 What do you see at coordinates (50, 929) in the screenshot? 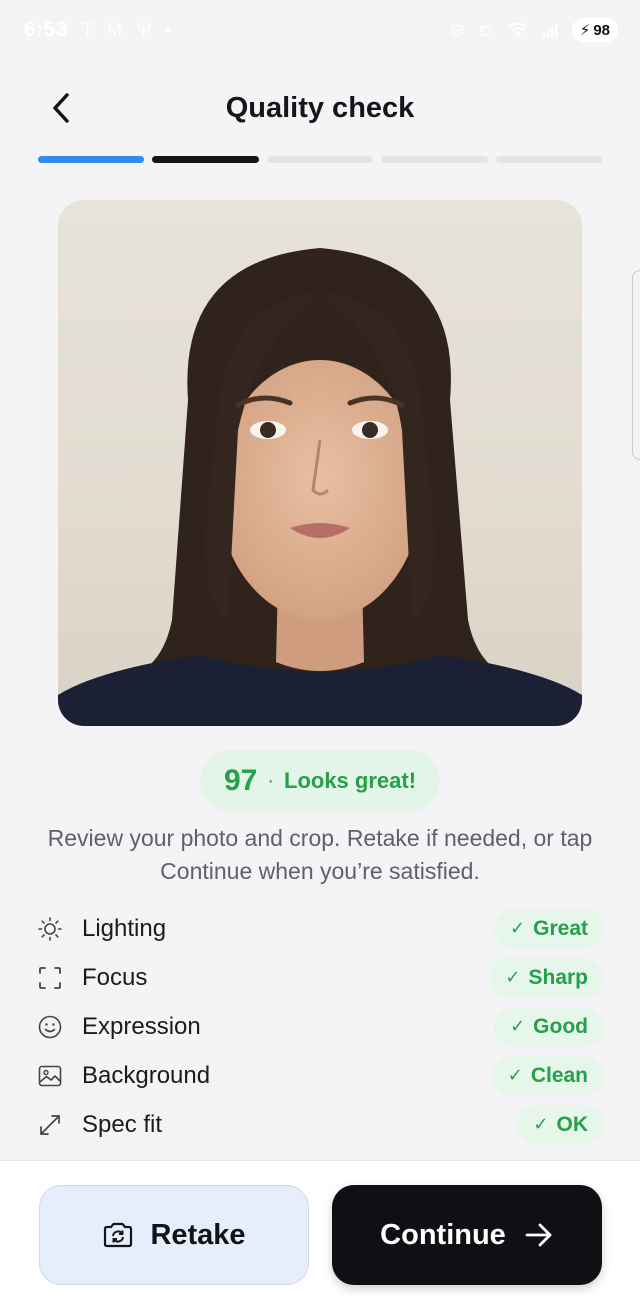
I see `sun-icon` at bounding box center [50, 929].